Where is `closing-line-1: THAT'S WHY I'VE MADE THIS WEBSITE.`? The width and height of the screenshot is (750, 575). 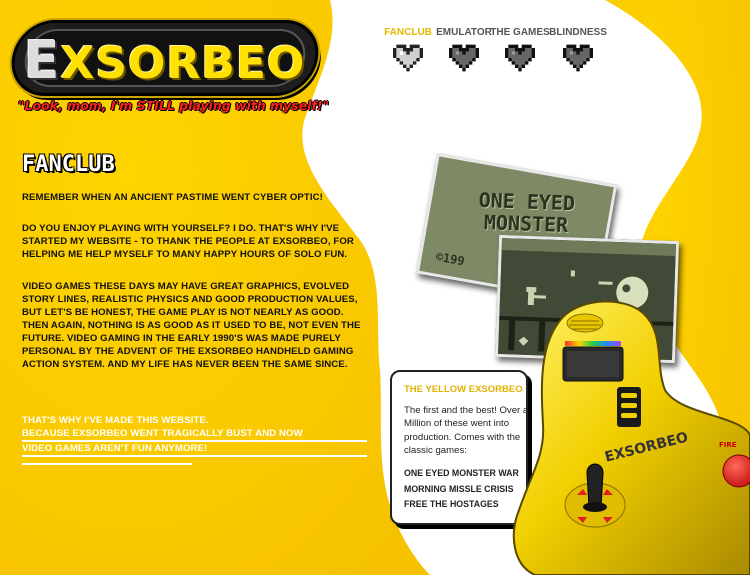
closing-line-1: THAT'S WHY I'VE MADE THIS WEBSITE. is located at coordinates (115, 420).